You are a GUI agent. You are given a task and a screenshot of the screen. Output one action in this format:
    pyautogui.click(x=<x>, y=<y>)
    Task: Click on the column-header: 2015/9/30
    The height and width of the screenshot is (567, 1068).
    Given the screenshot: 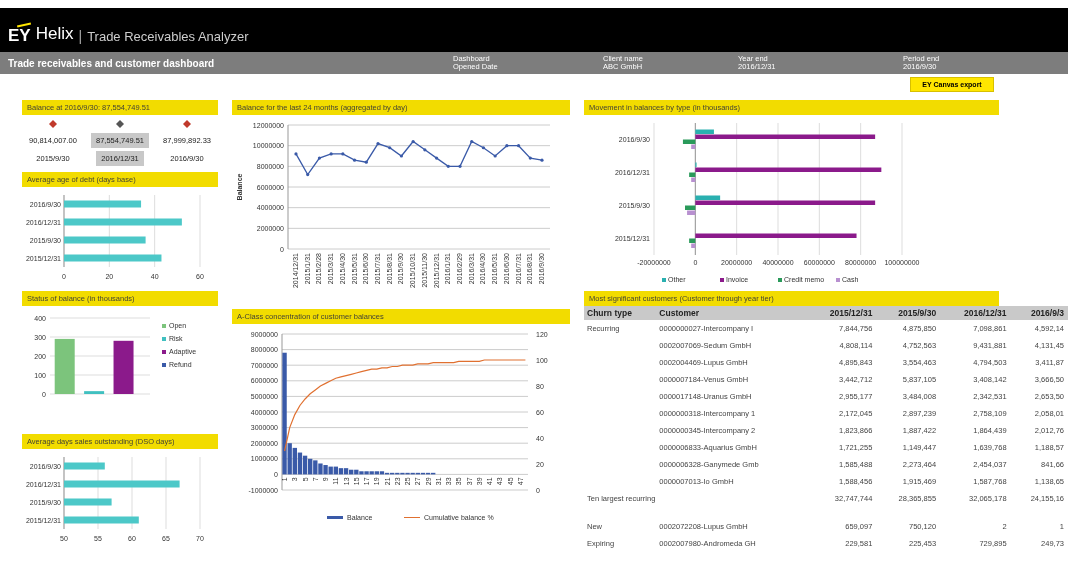 What is the action you would take?
    pyautogui.click(x=917, y=313)
    